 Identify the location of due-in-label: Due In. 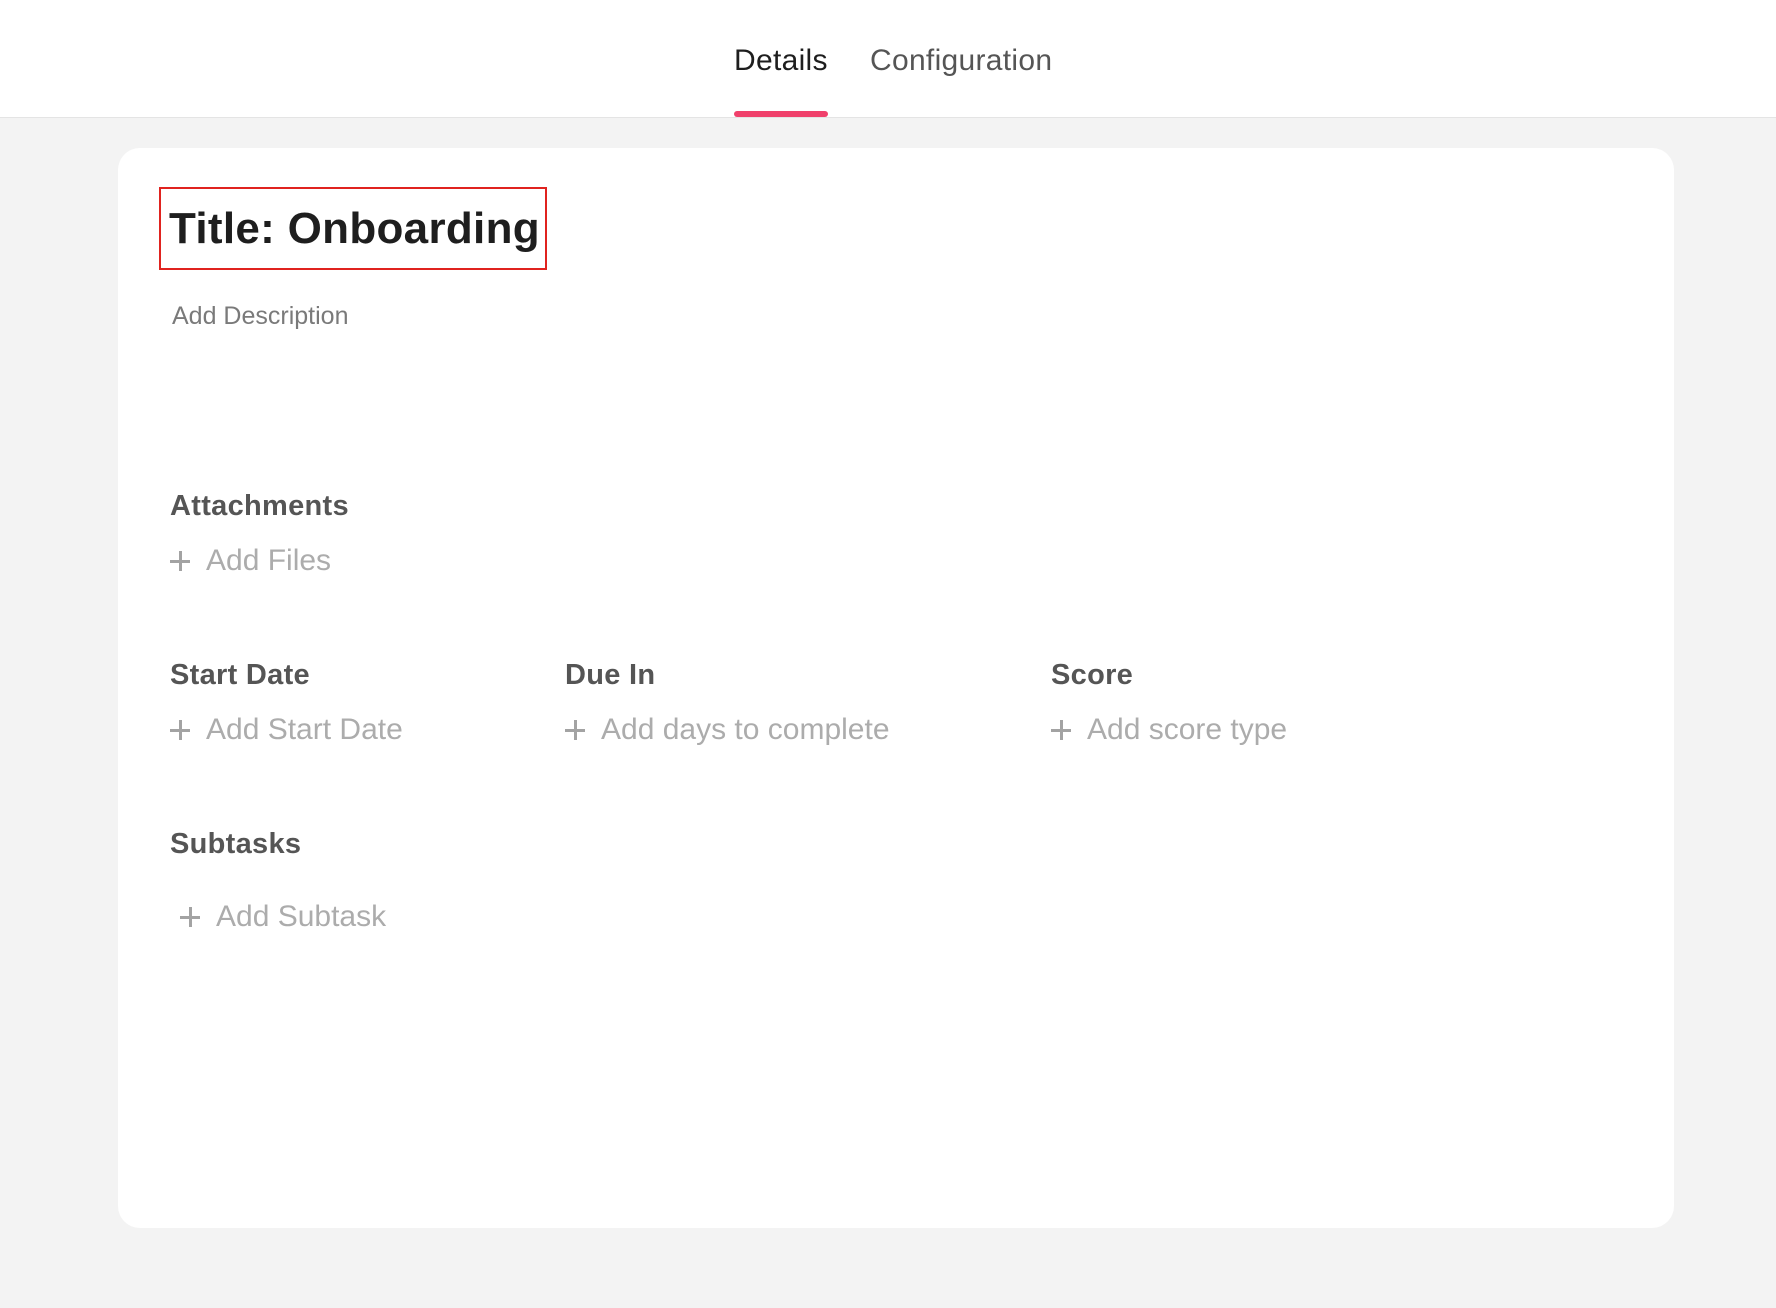
(610, 675).